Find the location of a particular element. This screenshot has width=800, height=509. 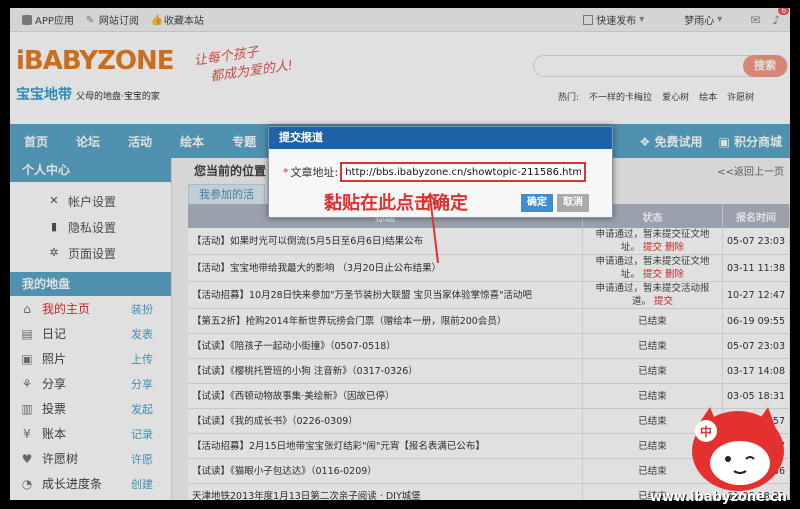

confirm-button: 确定 is located at coordinates (537, 203).